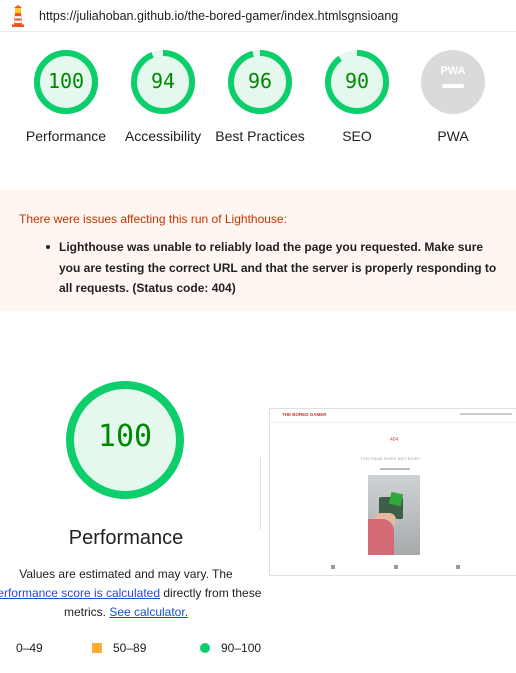 The width and height of the screenshot is (516, 673). What do you see at coordinates (260, 136) in the screenshot?
I see `gauge-label: Best Practices` at bounding box center [260, 136].